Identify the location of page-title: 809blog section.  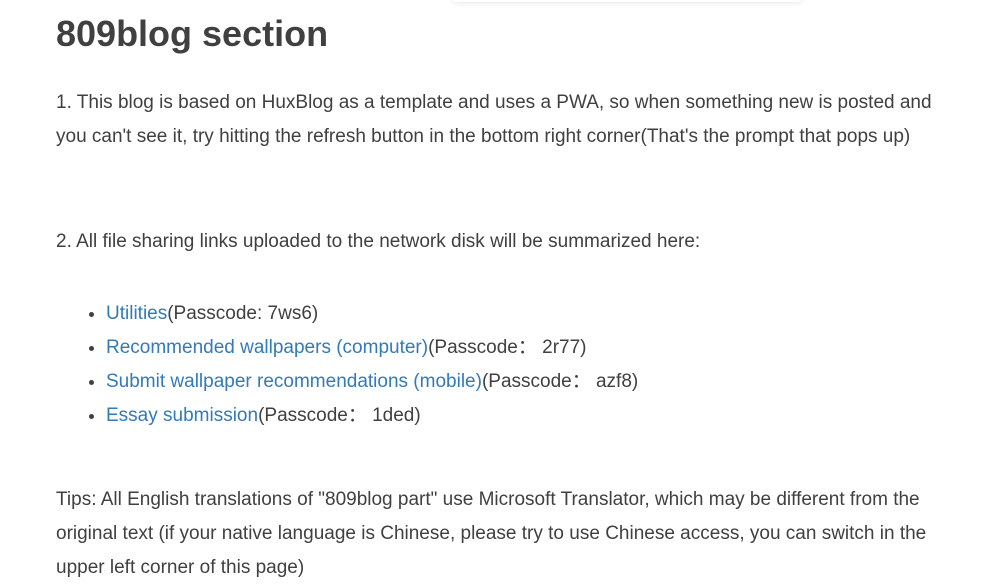
(192, 33).